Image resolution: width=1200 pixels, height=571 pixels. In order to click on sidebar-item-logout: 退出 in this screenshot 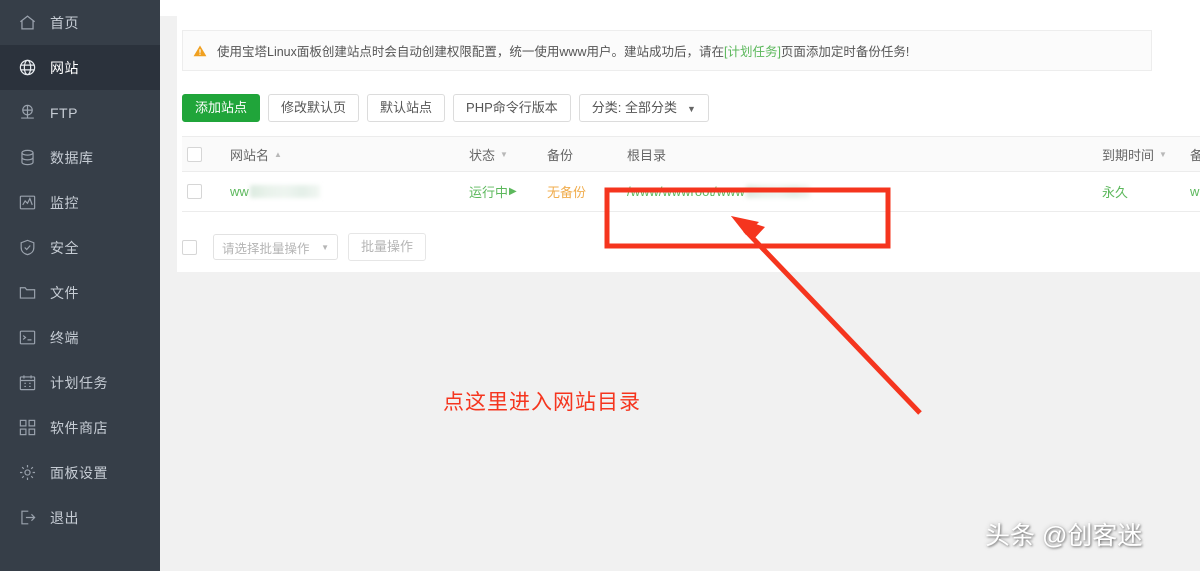, I will do `click(80, 517)`.